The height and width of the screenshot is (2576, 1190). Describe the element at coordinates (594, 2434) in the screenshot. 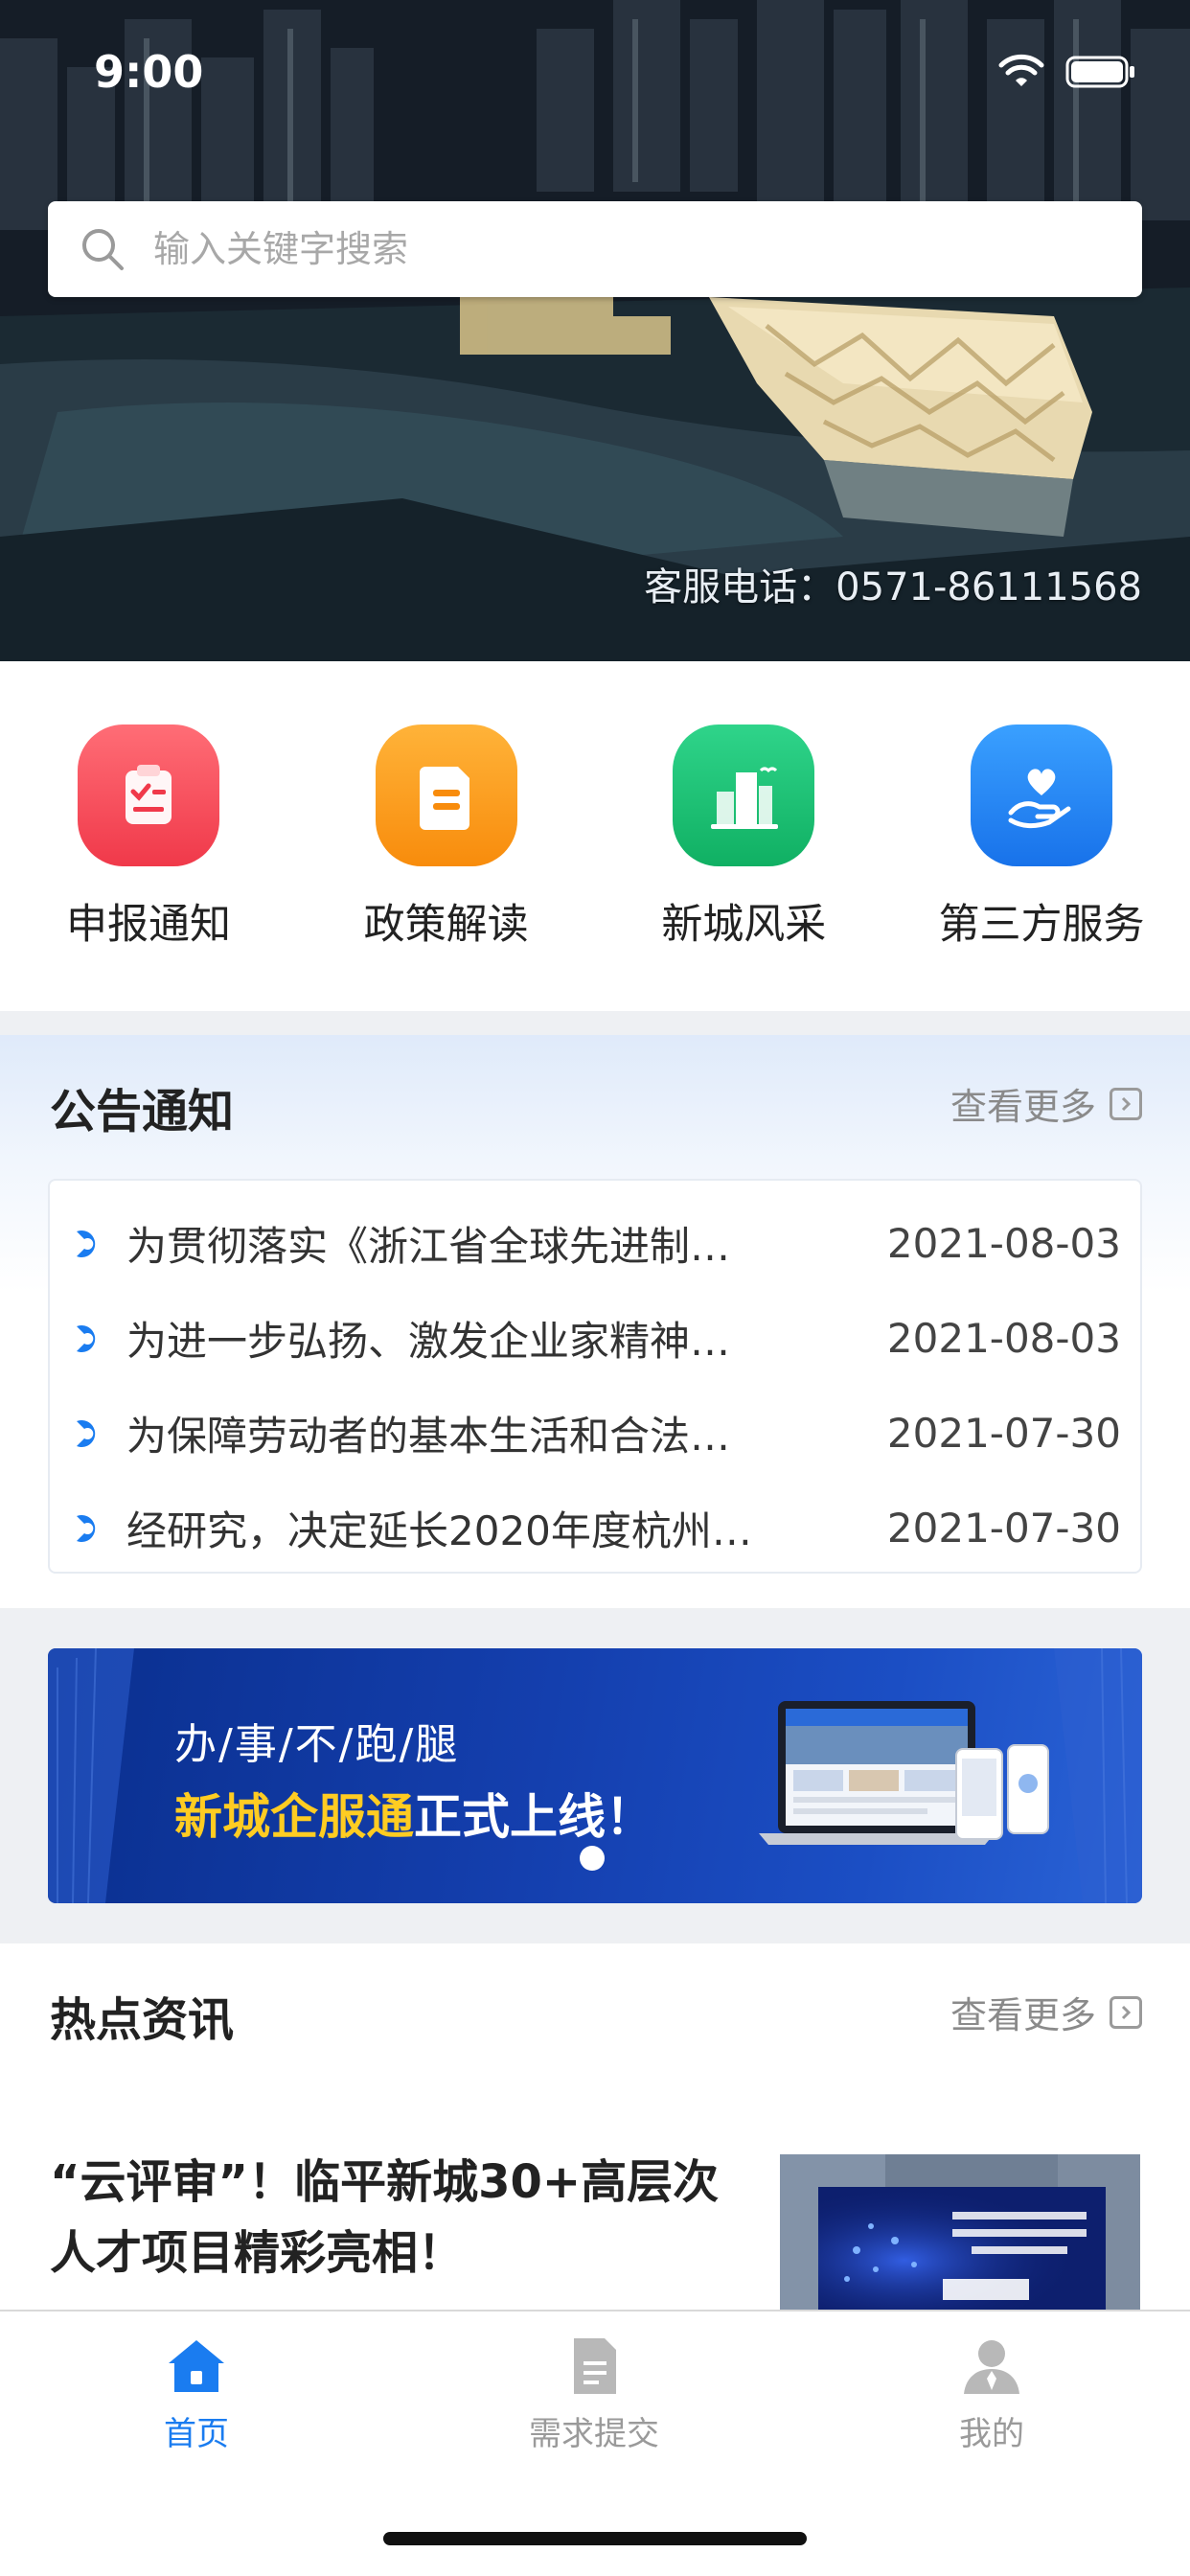

I see `tab-label: 需求提交` at that location.